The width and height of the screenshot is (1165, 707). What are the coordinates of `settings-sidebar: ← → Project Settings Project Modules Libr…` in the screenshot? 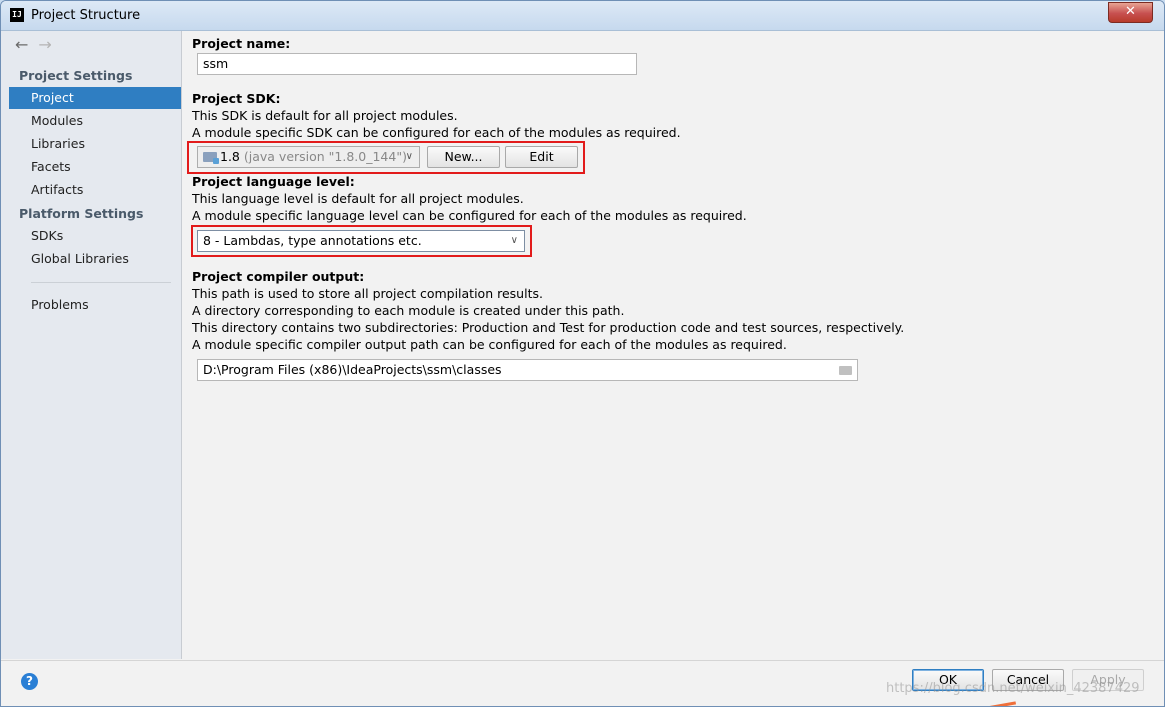 It's located at (91, 345).